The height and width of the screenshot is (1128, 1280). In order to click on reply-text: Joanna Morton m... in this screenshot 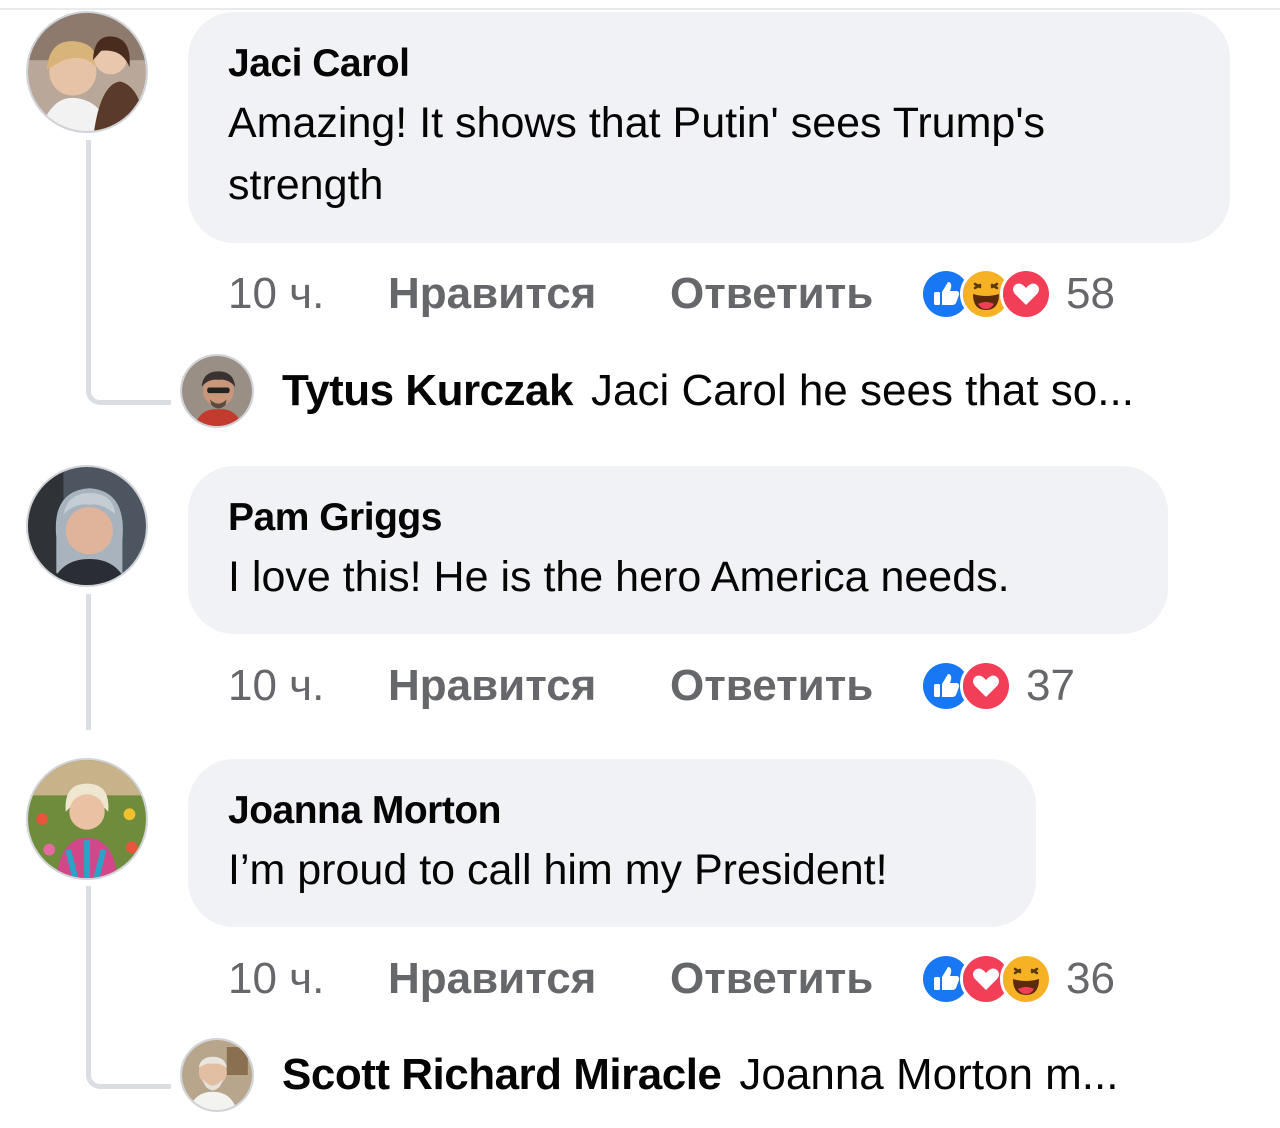, I will do `click(928, 1075)`.